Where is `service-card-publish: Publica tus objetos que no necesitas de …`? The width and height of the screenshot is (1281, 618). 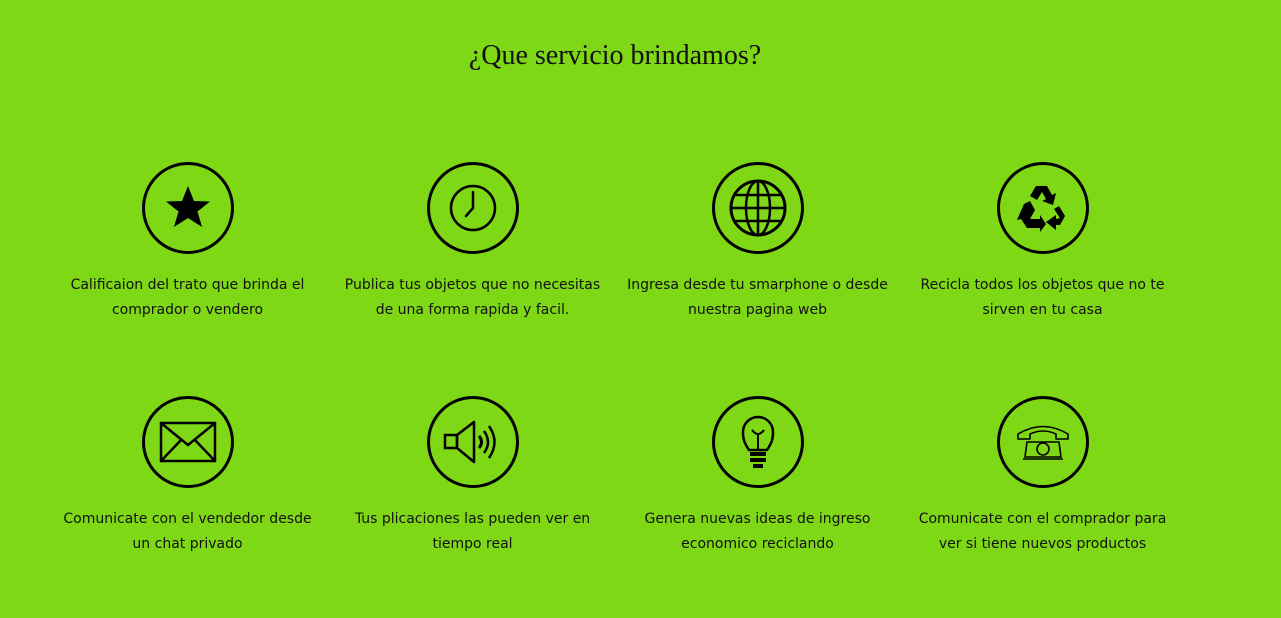
service-card-publish: Publica tus objetos que no necesitas de … is located at coordinates (472, 279).